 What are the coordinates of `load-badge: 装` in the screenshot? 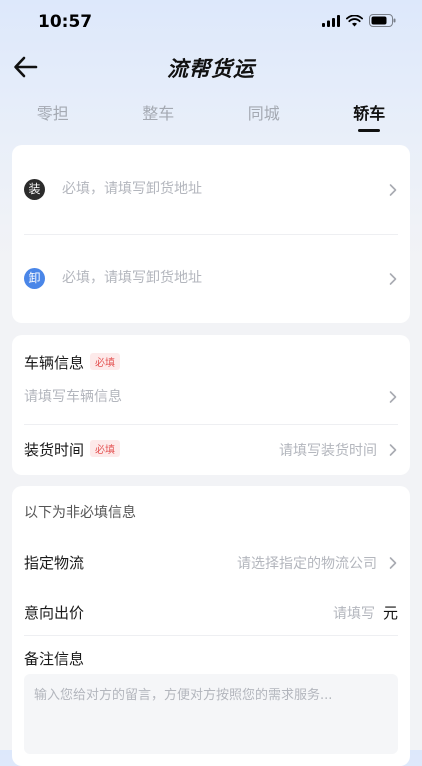 It's located at (34, 189).